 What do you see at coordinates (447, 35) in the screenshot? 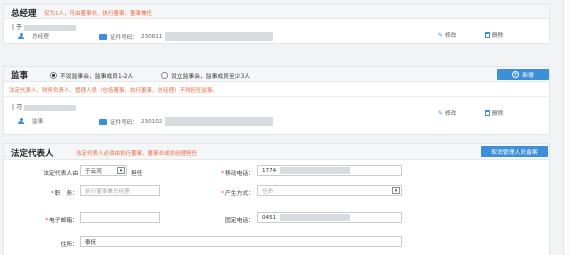
I see `general-manager-edit-button: ✎ 修改` at bounding box center [447, 35].